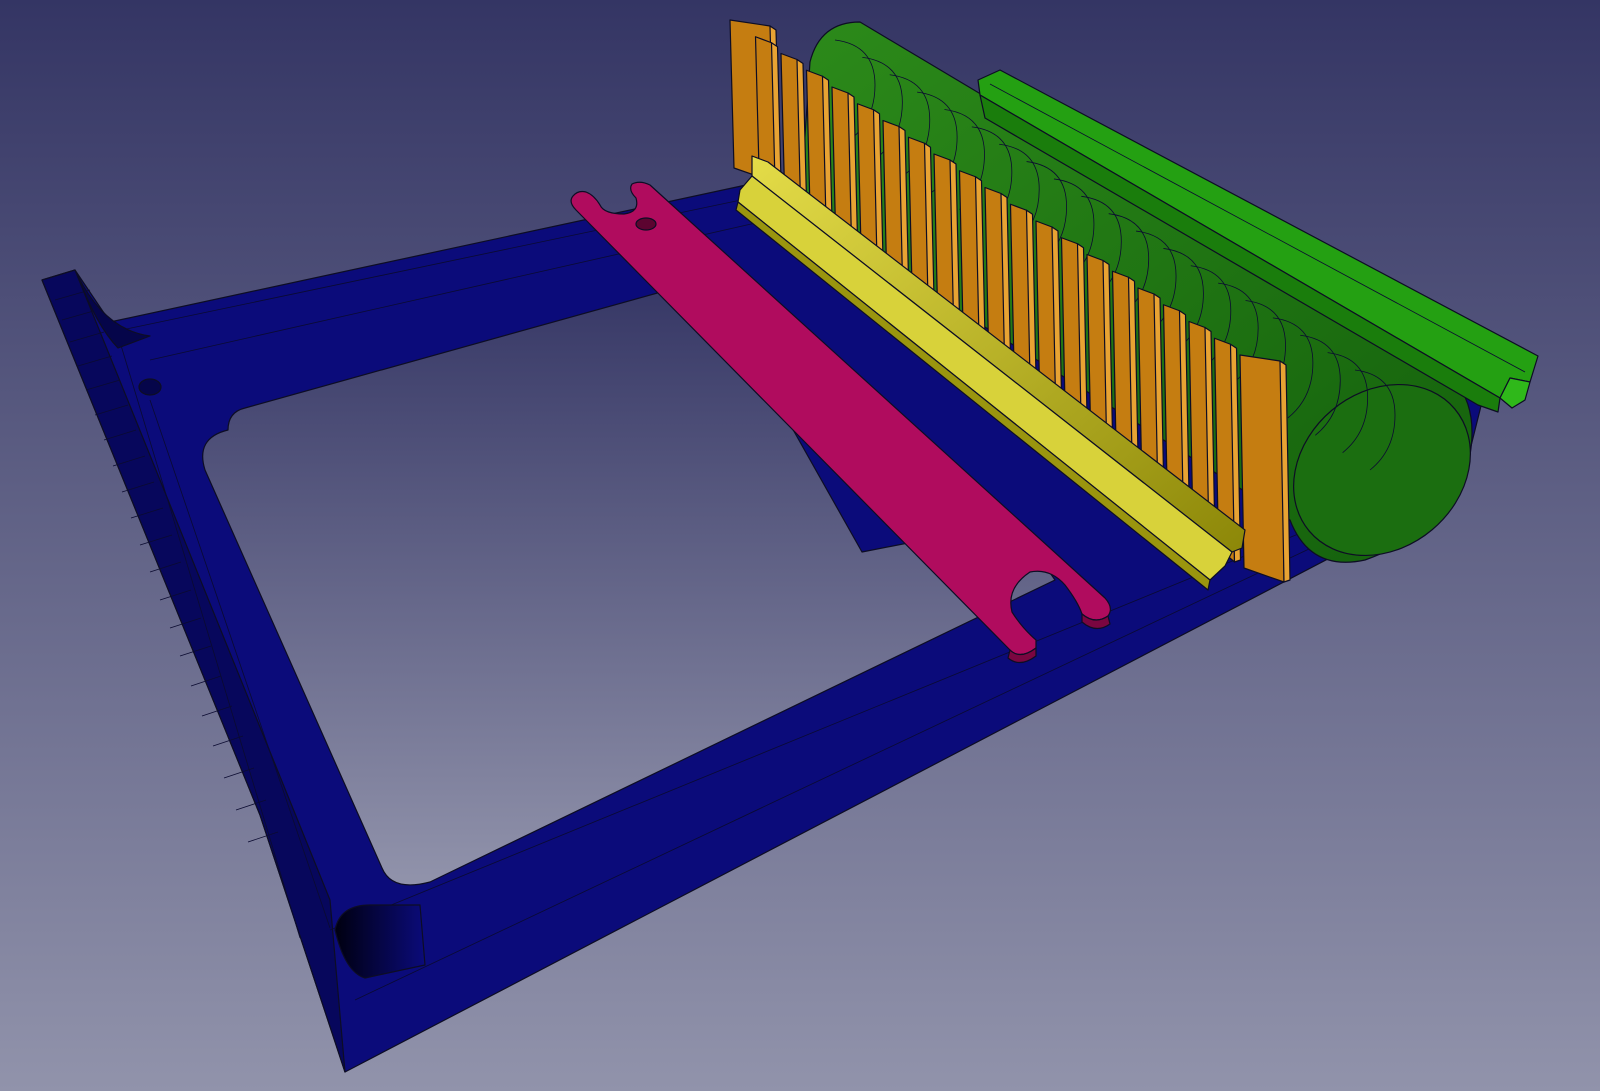 The height and width of the screenshot is (1091, 1600). Describe the element at coordinates (1265, 468) in the screenshot. I see `spacer-plate` at that location.